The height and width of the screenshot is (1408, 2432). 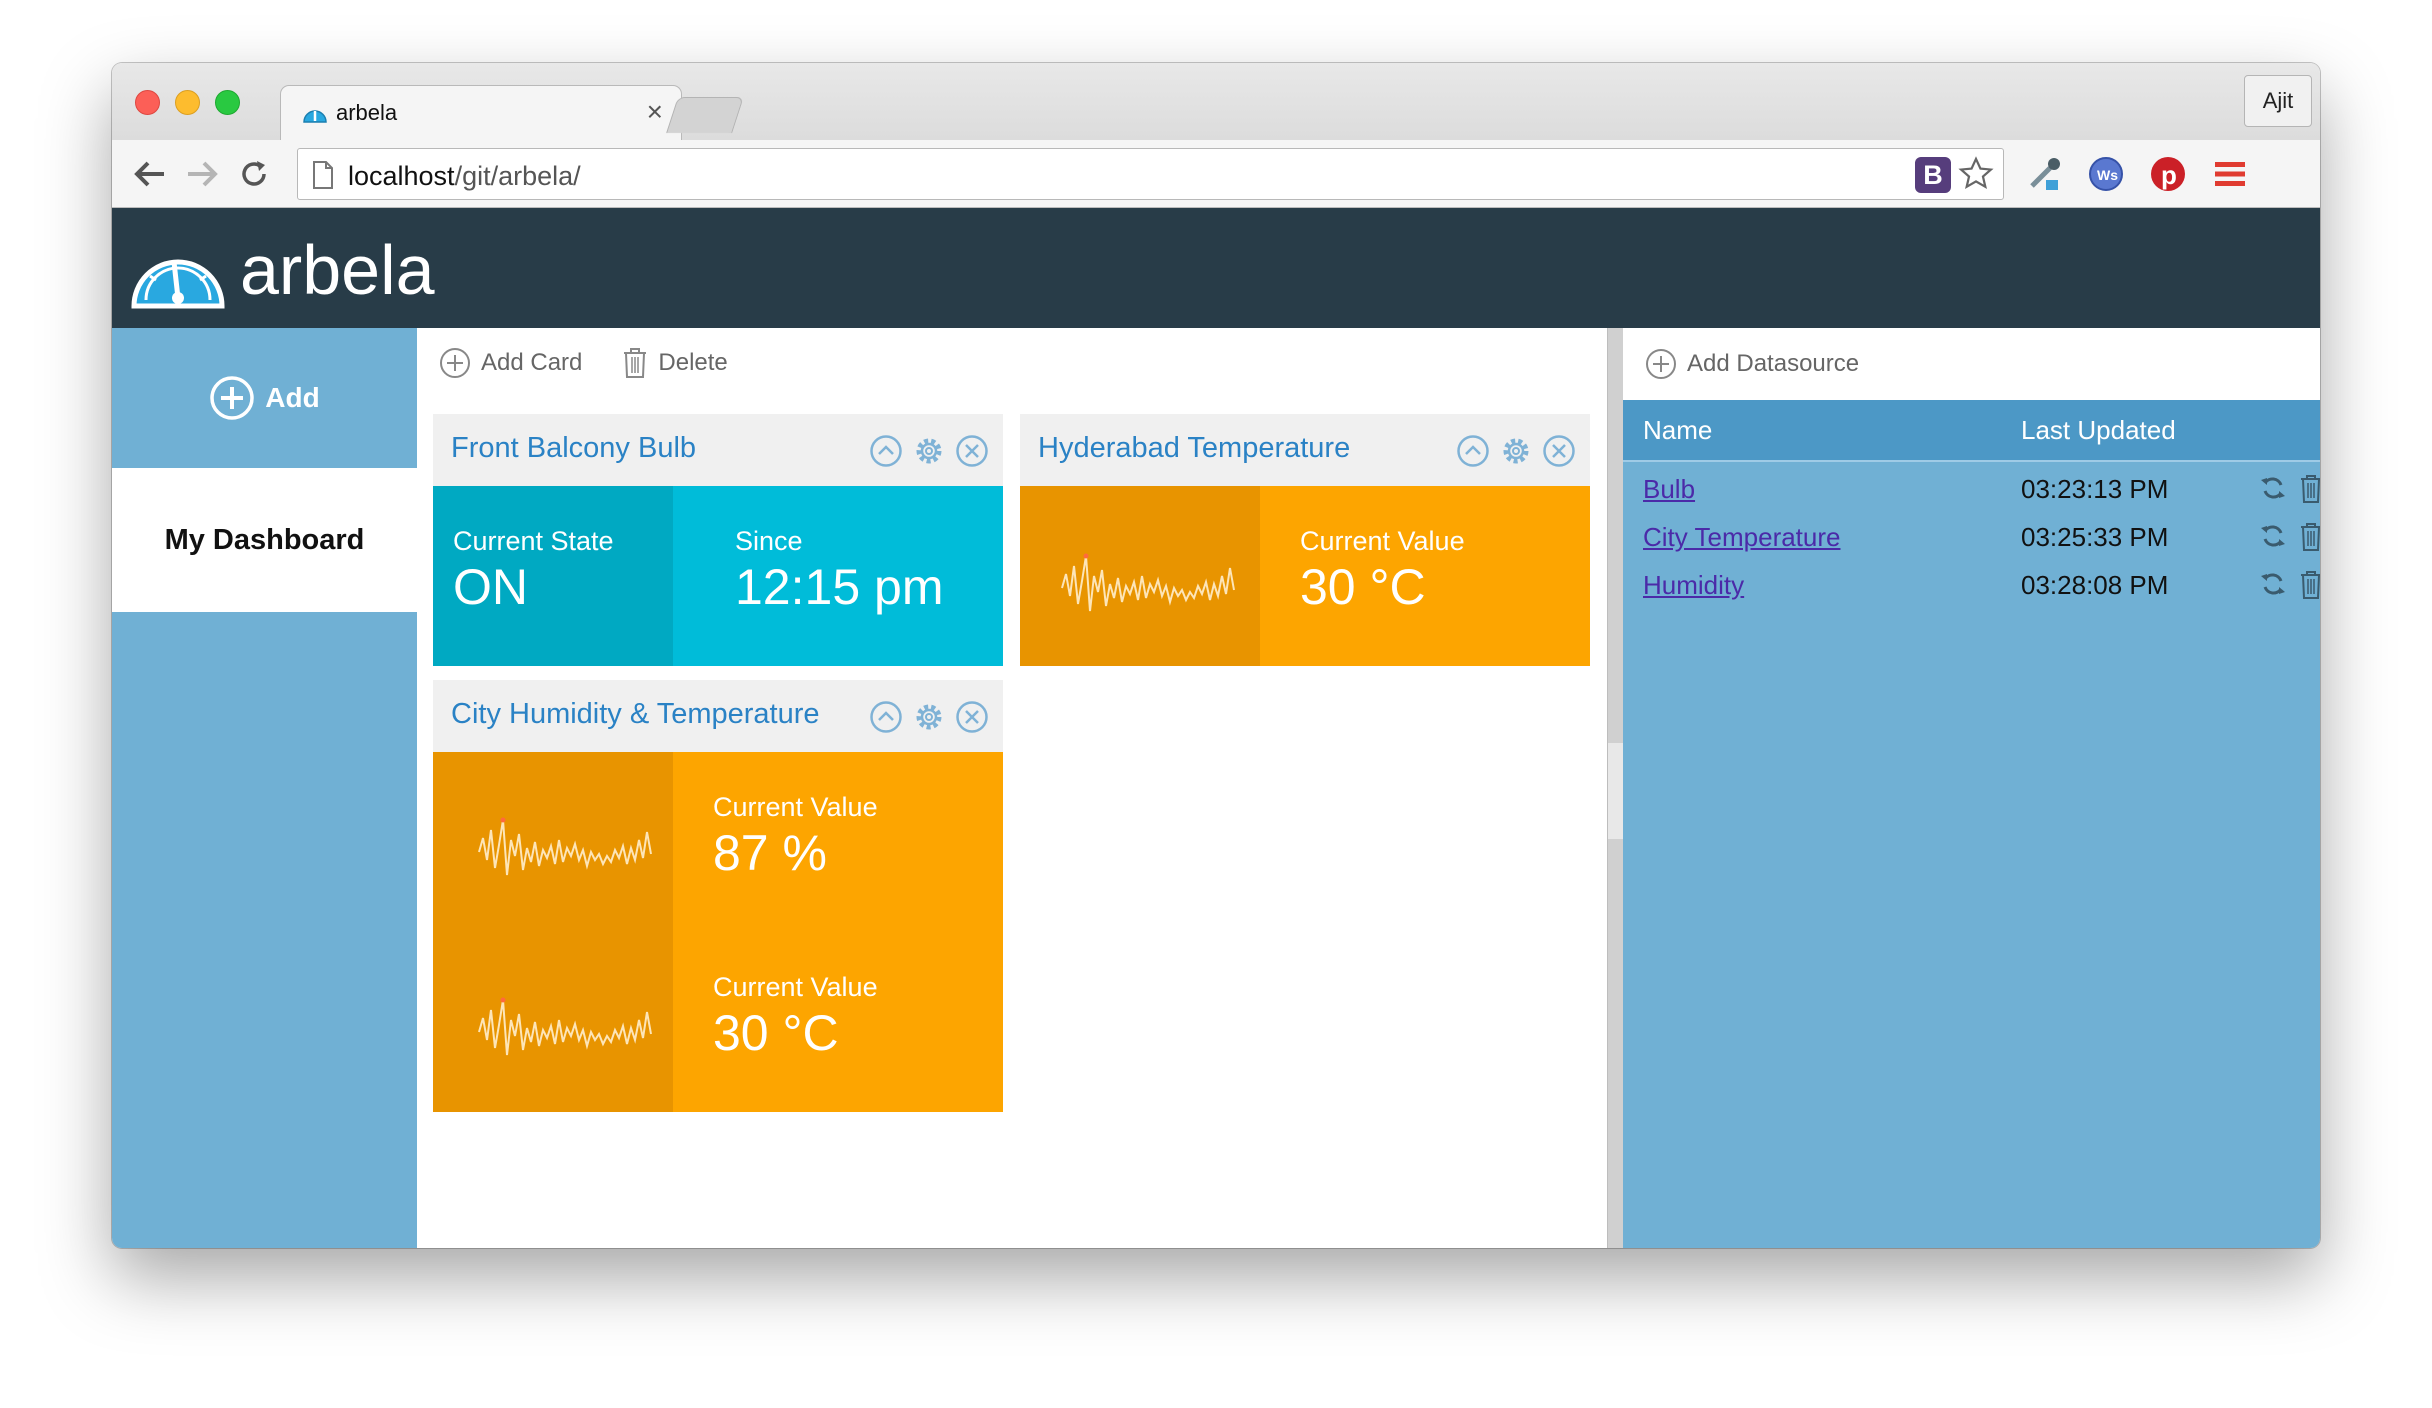 I want to click on datasource-toolbar: Add Datasource, so click(x=1971, y=364).